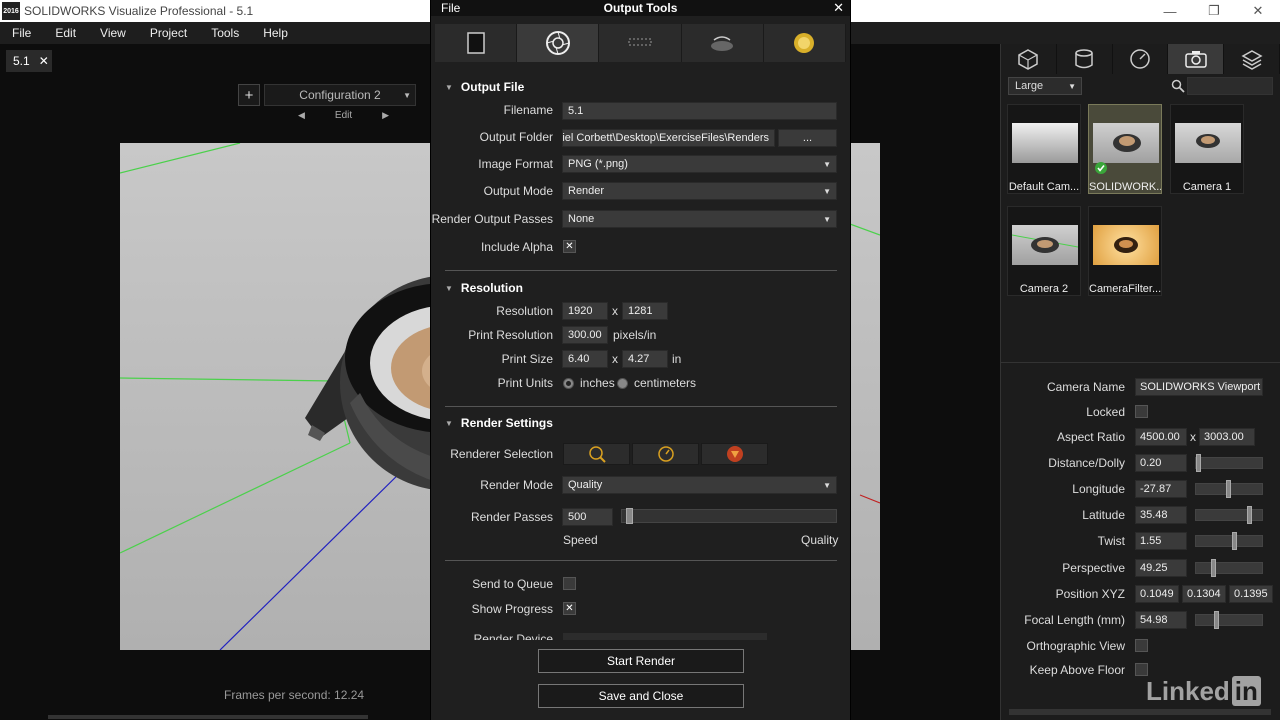  Describe the element at coordinates (838, 8) in the screenshot. I see `dialog-close-icon: ✕` at that location.